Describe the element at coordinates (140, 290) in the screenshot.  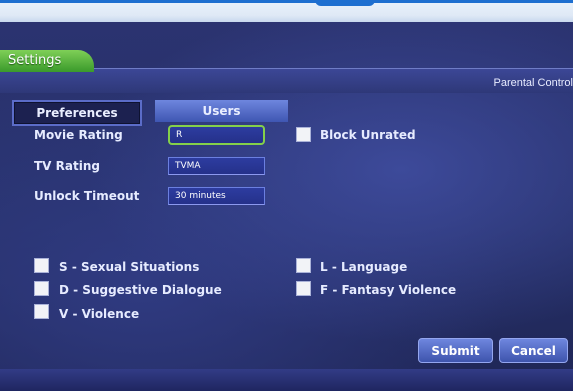
I see `suggestive-dialogue-label: D - Suggestive Dialogue` at that location.